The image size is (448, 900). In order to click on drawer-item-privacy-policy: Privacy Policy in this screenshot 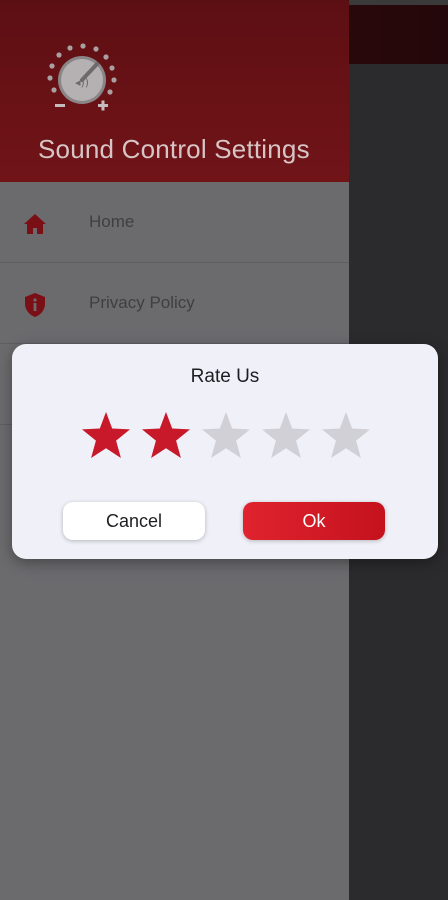, I will do `click(174, 304)`.